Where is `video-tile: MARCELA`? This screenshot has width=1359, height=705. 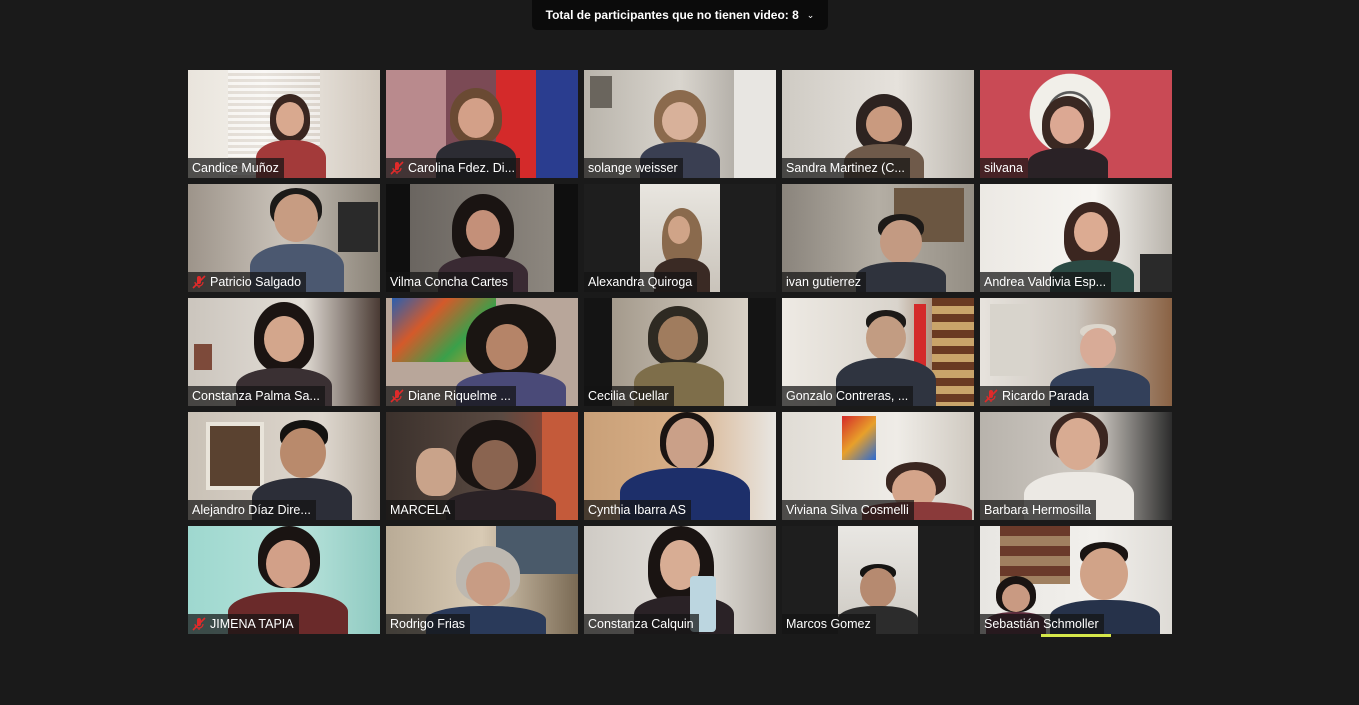
video-tile: MARCELA is located at coordinates (482, 466).